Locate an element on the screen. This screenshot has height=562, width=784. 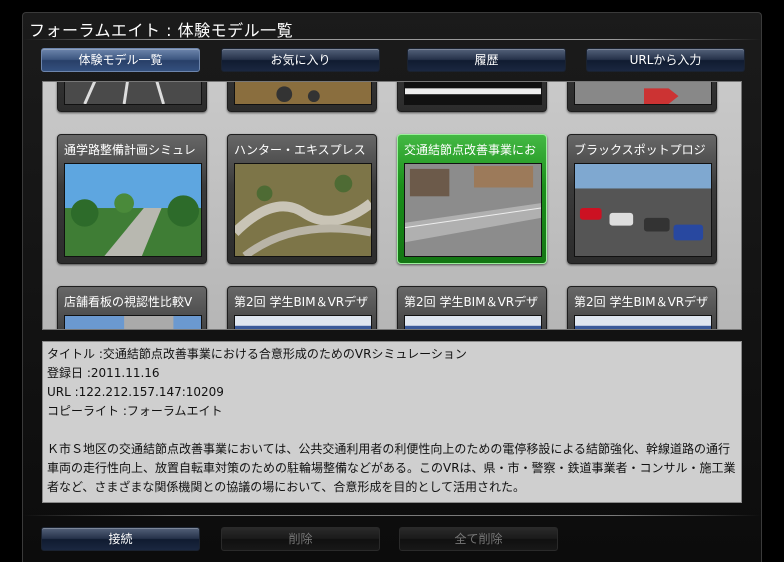
model-card: 店舗看板の視認性比較V is located at coordinates (132, 307).